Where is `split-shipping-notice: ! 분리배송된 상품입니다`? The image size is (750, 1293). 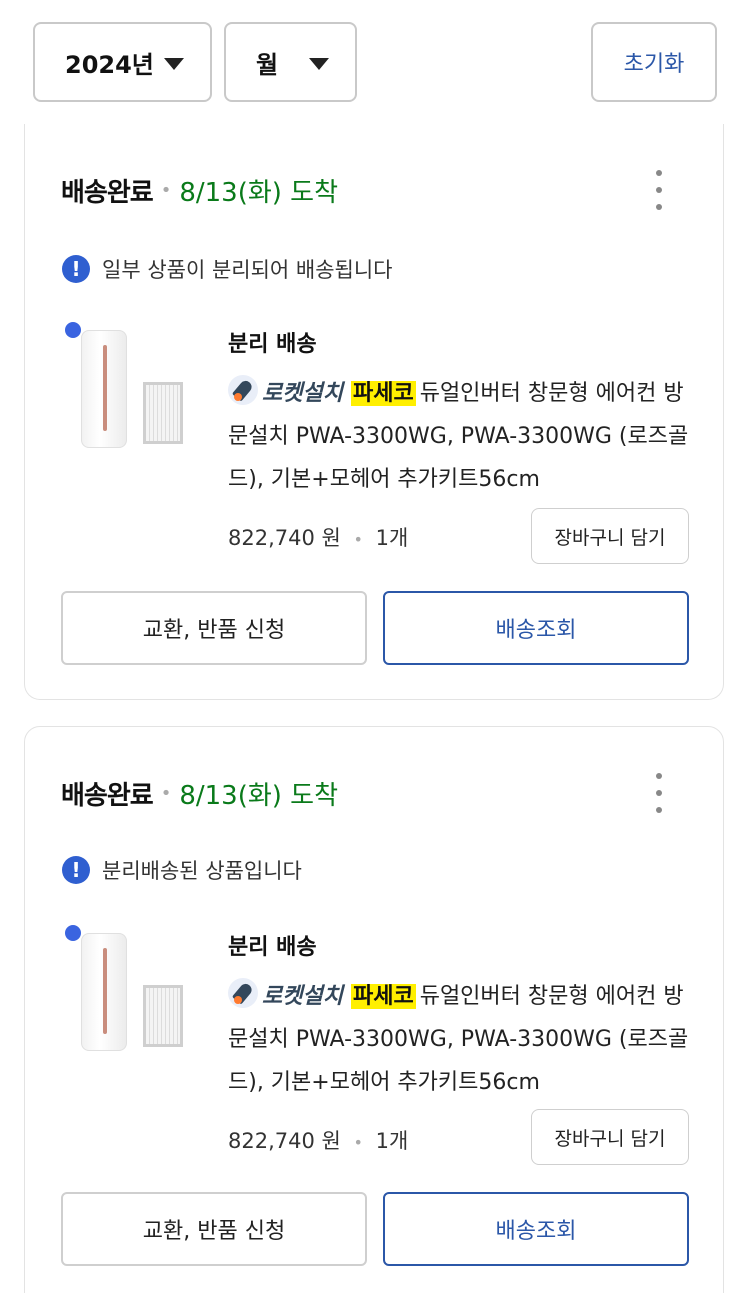 split-shipping-notice: ! 분리배송된 상품입니다 is located at coordinates (182, 870).